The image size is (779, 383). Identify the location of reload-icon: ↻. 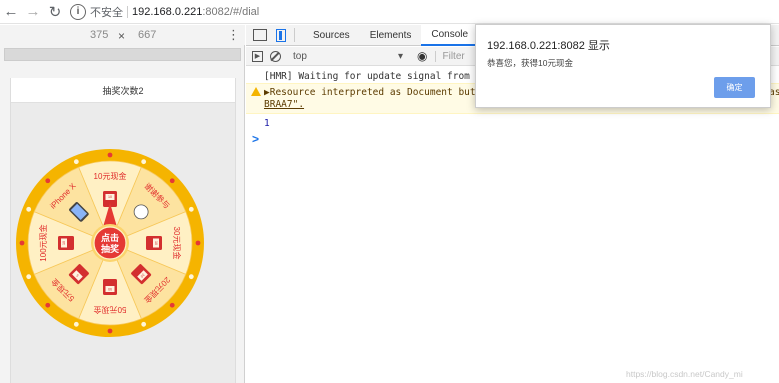
(55, 12).